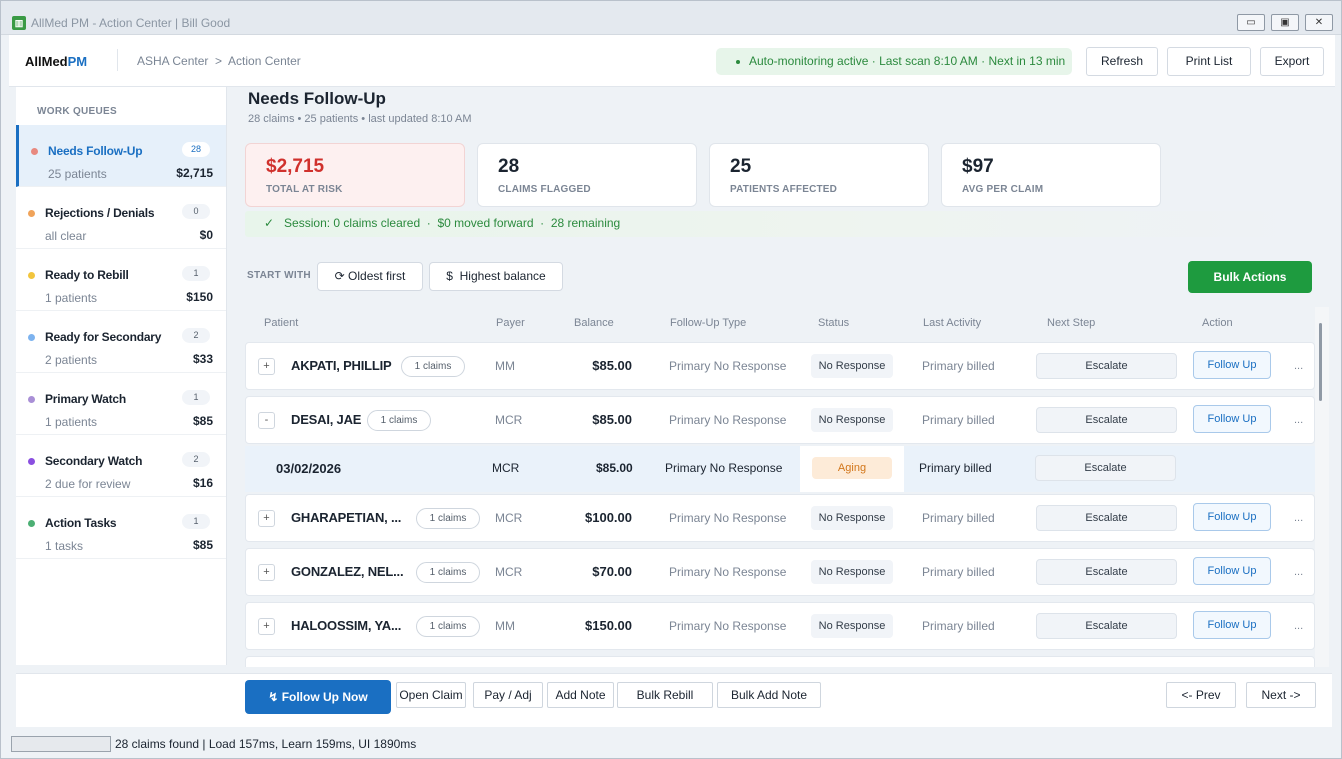  I want to click on load-progress-bar, so click(61, 744).